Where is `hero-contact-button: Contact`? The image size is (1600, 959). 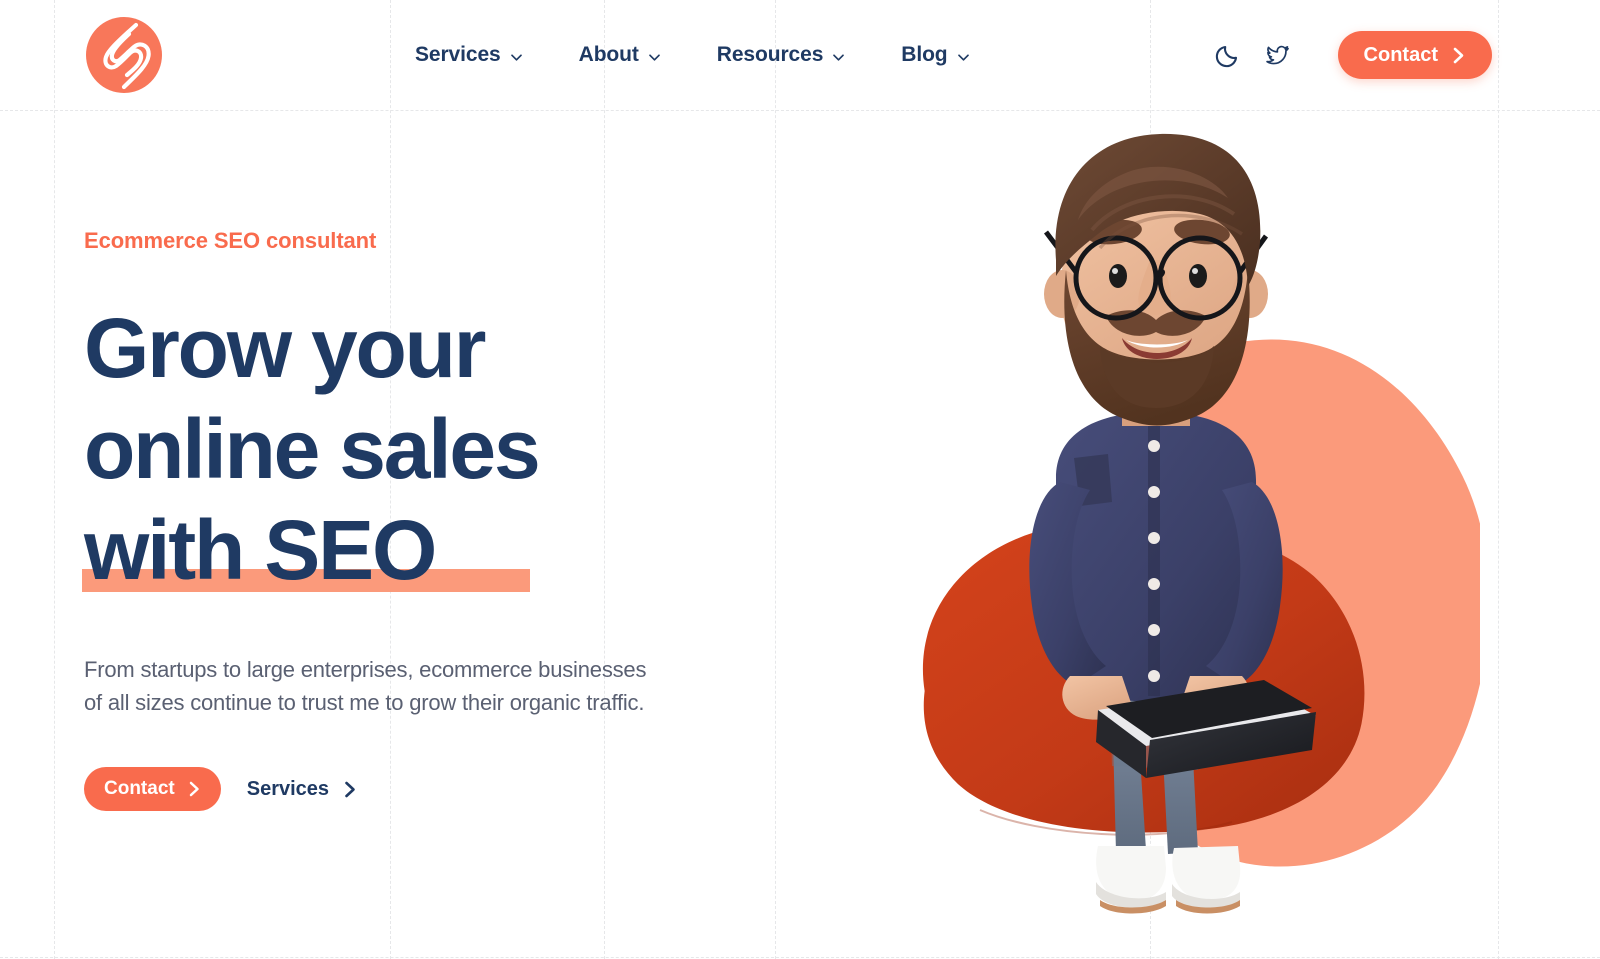 hero-contact-button: Contact is located at coordinates (152, 789).